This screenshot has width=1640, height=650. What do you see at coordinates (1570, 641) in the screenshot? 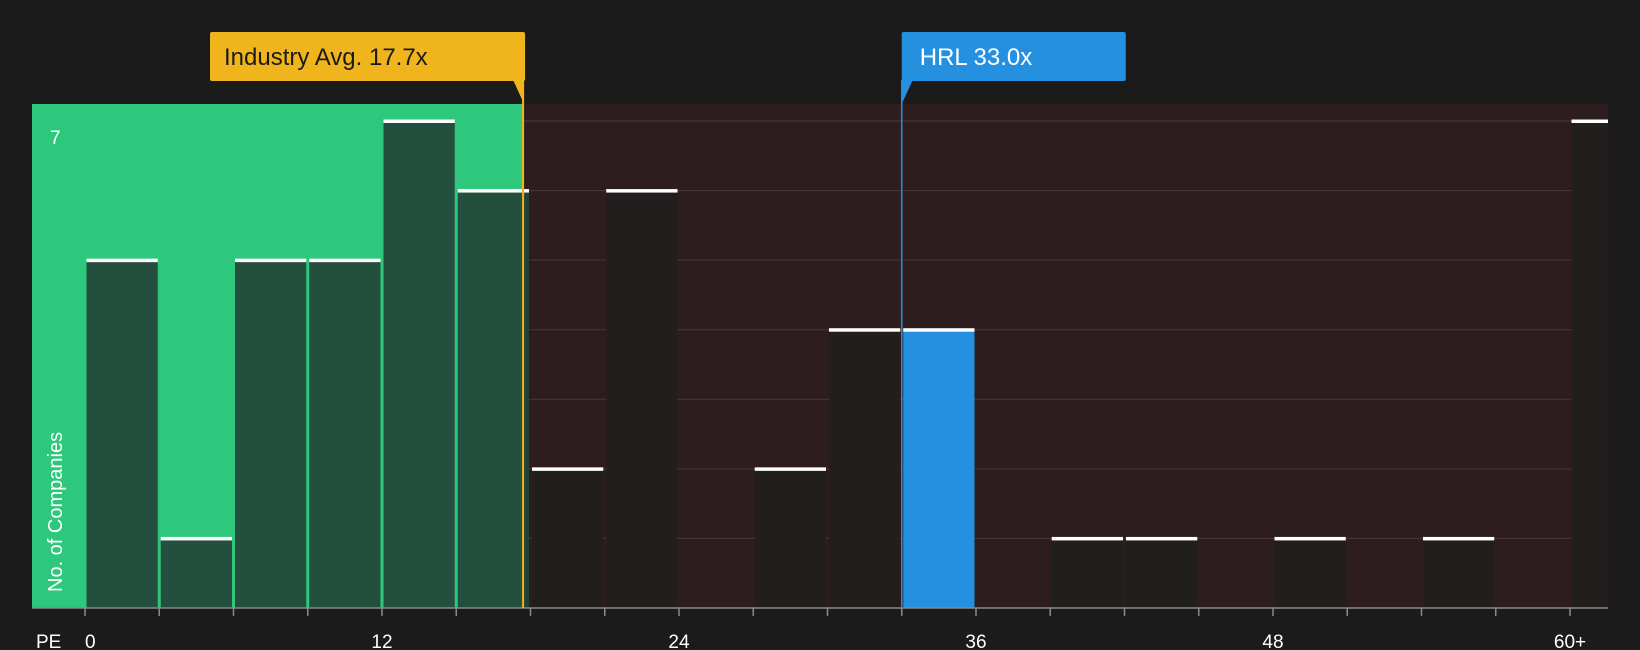
I see `x-tick-label: 60+` at bounding box center [1570, 641].